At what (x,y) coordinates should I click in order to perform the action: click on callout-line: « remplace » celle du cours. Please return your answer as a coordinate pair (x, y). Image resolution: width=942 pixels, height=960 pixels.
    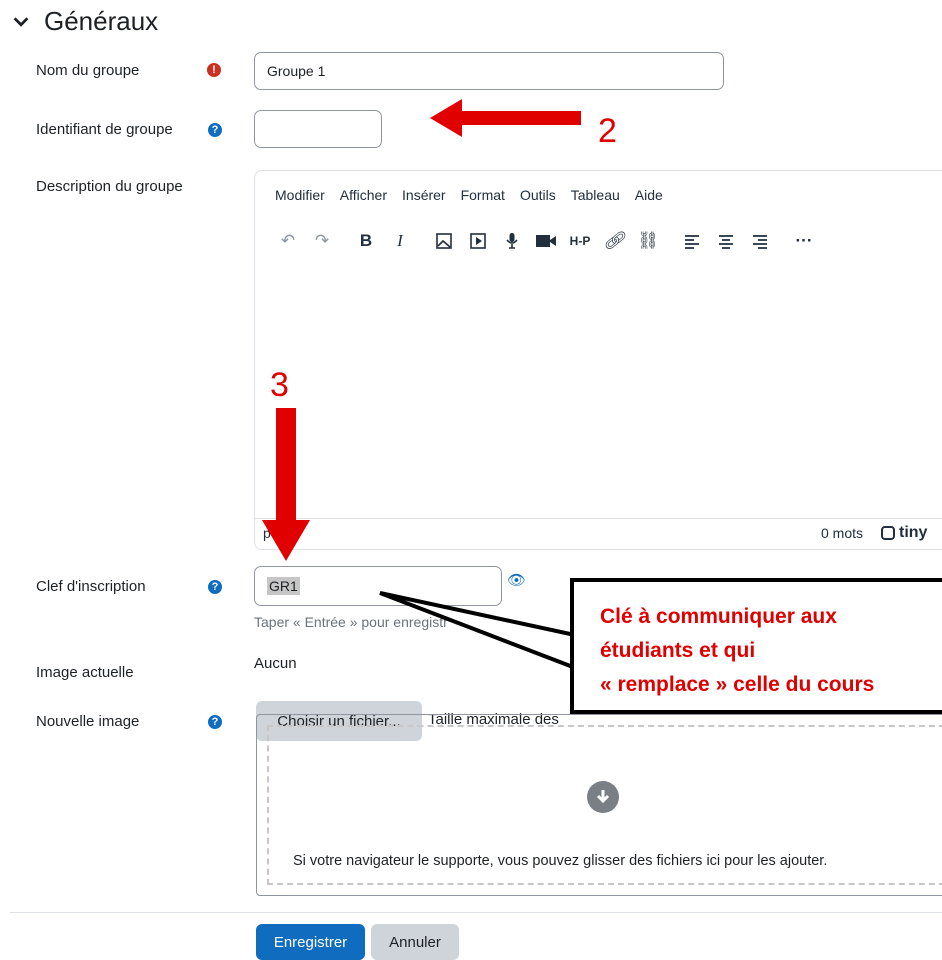
    Looking at the image, I should click on (737, 684).